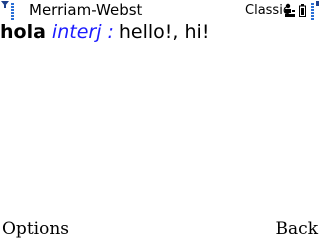 Image resolution: width=320 pixels, height=240 pixels. What do you see at coordinates (302, 10) in the screenshot?
I see `battery-icon` at bounding box center [302, 10].